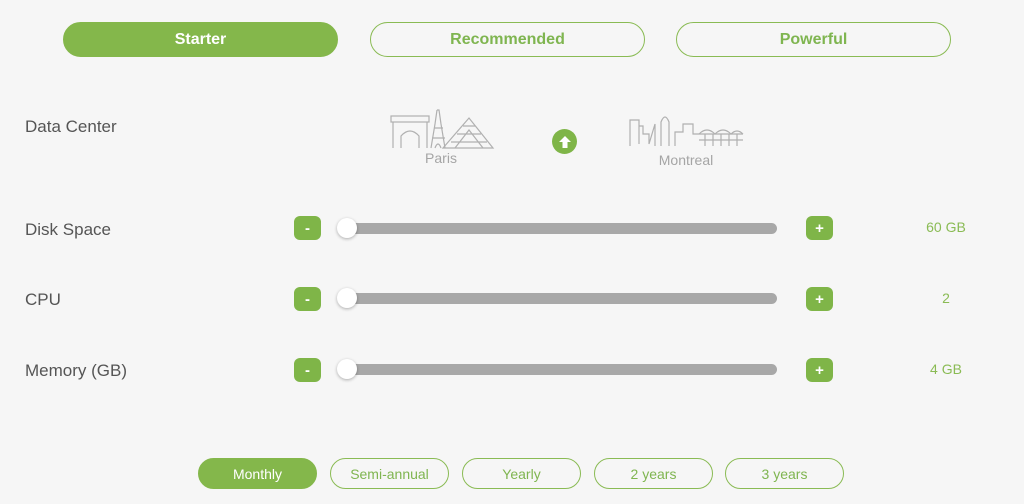  I want to click on memory-decrease-button: -, so click(307, 370).